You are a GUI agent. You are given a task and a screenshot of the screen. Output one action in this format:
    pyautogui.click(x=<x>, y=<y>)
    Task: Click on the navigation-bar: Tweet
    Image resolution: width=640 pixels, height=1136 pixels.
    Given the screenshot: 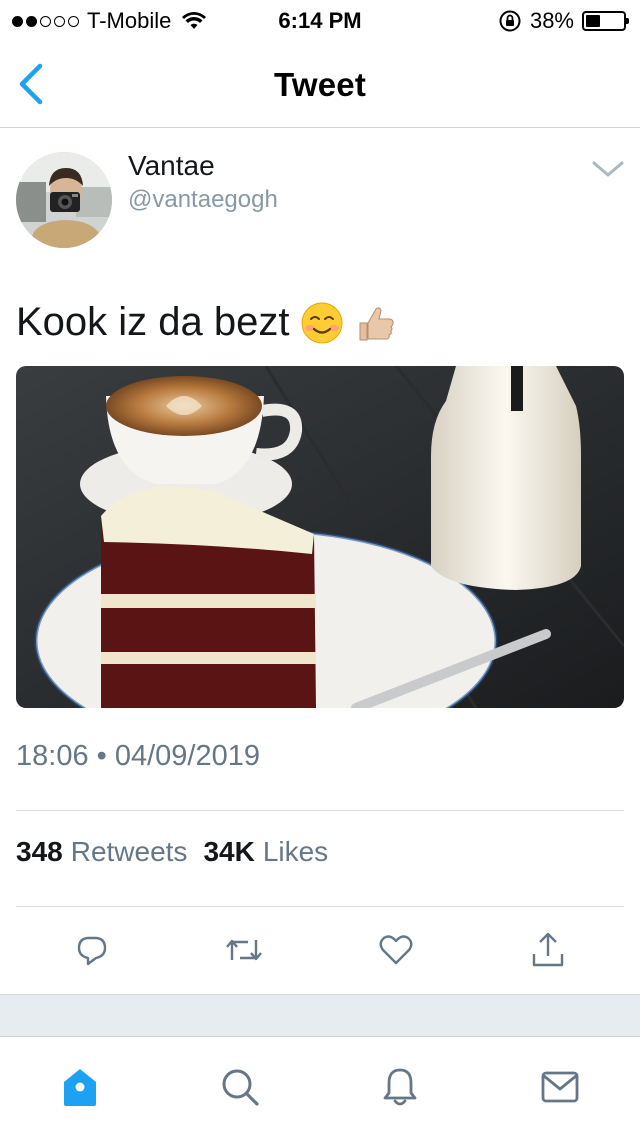 What is the action you would take?
    pyautogui.click(x=320, y=84)
    